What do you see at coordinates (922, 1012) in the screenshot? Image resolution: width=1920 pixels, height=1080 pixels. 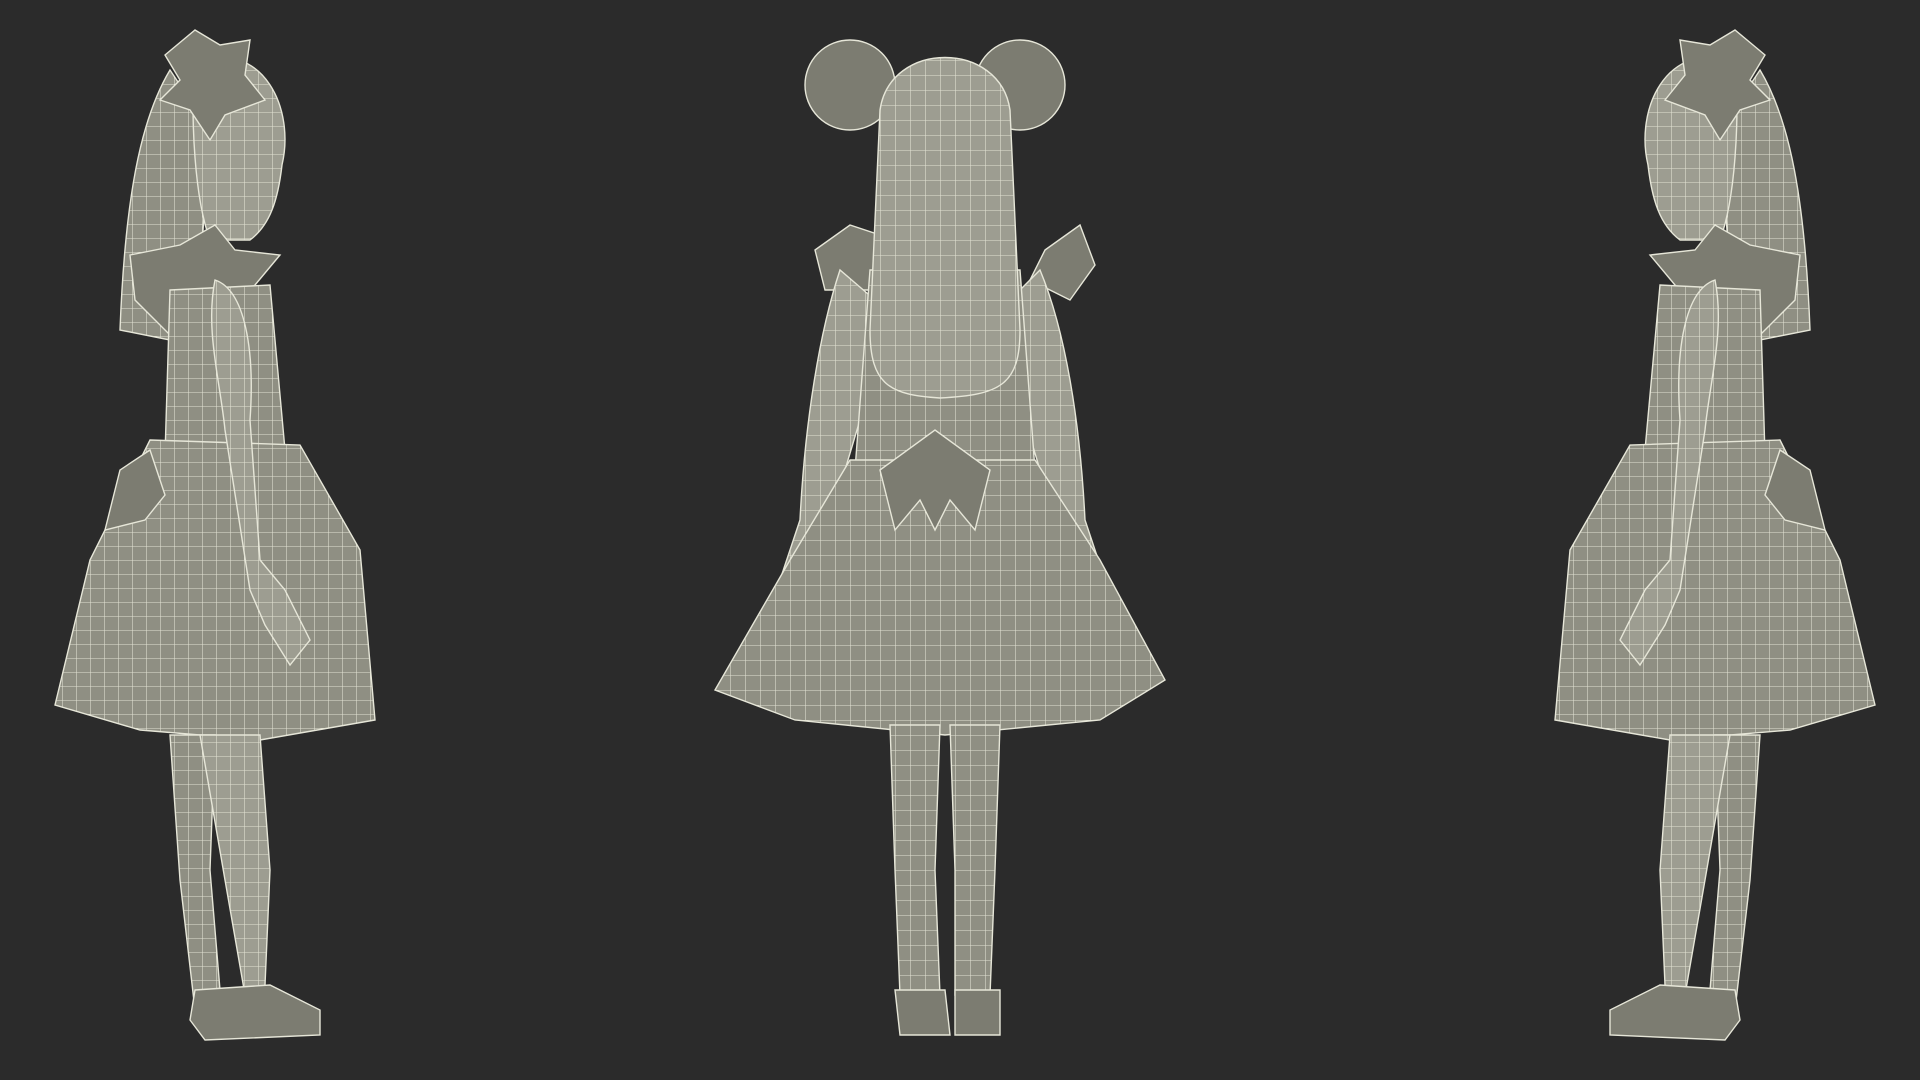 I see `shoe-left` at bounding box center [922, 1012].